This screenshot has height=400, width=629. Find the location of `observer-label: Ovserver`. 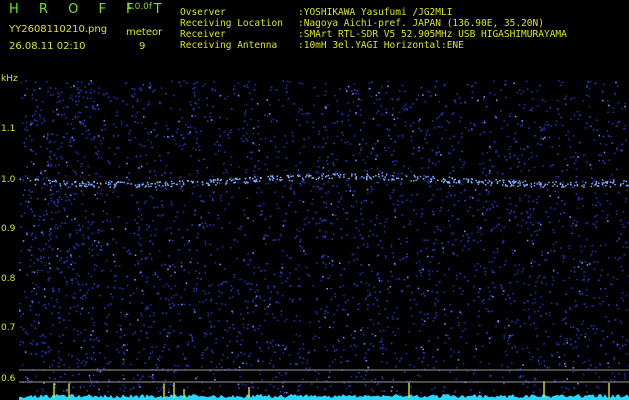

observer-label: Ovserver is located at coordinates (203, 12).